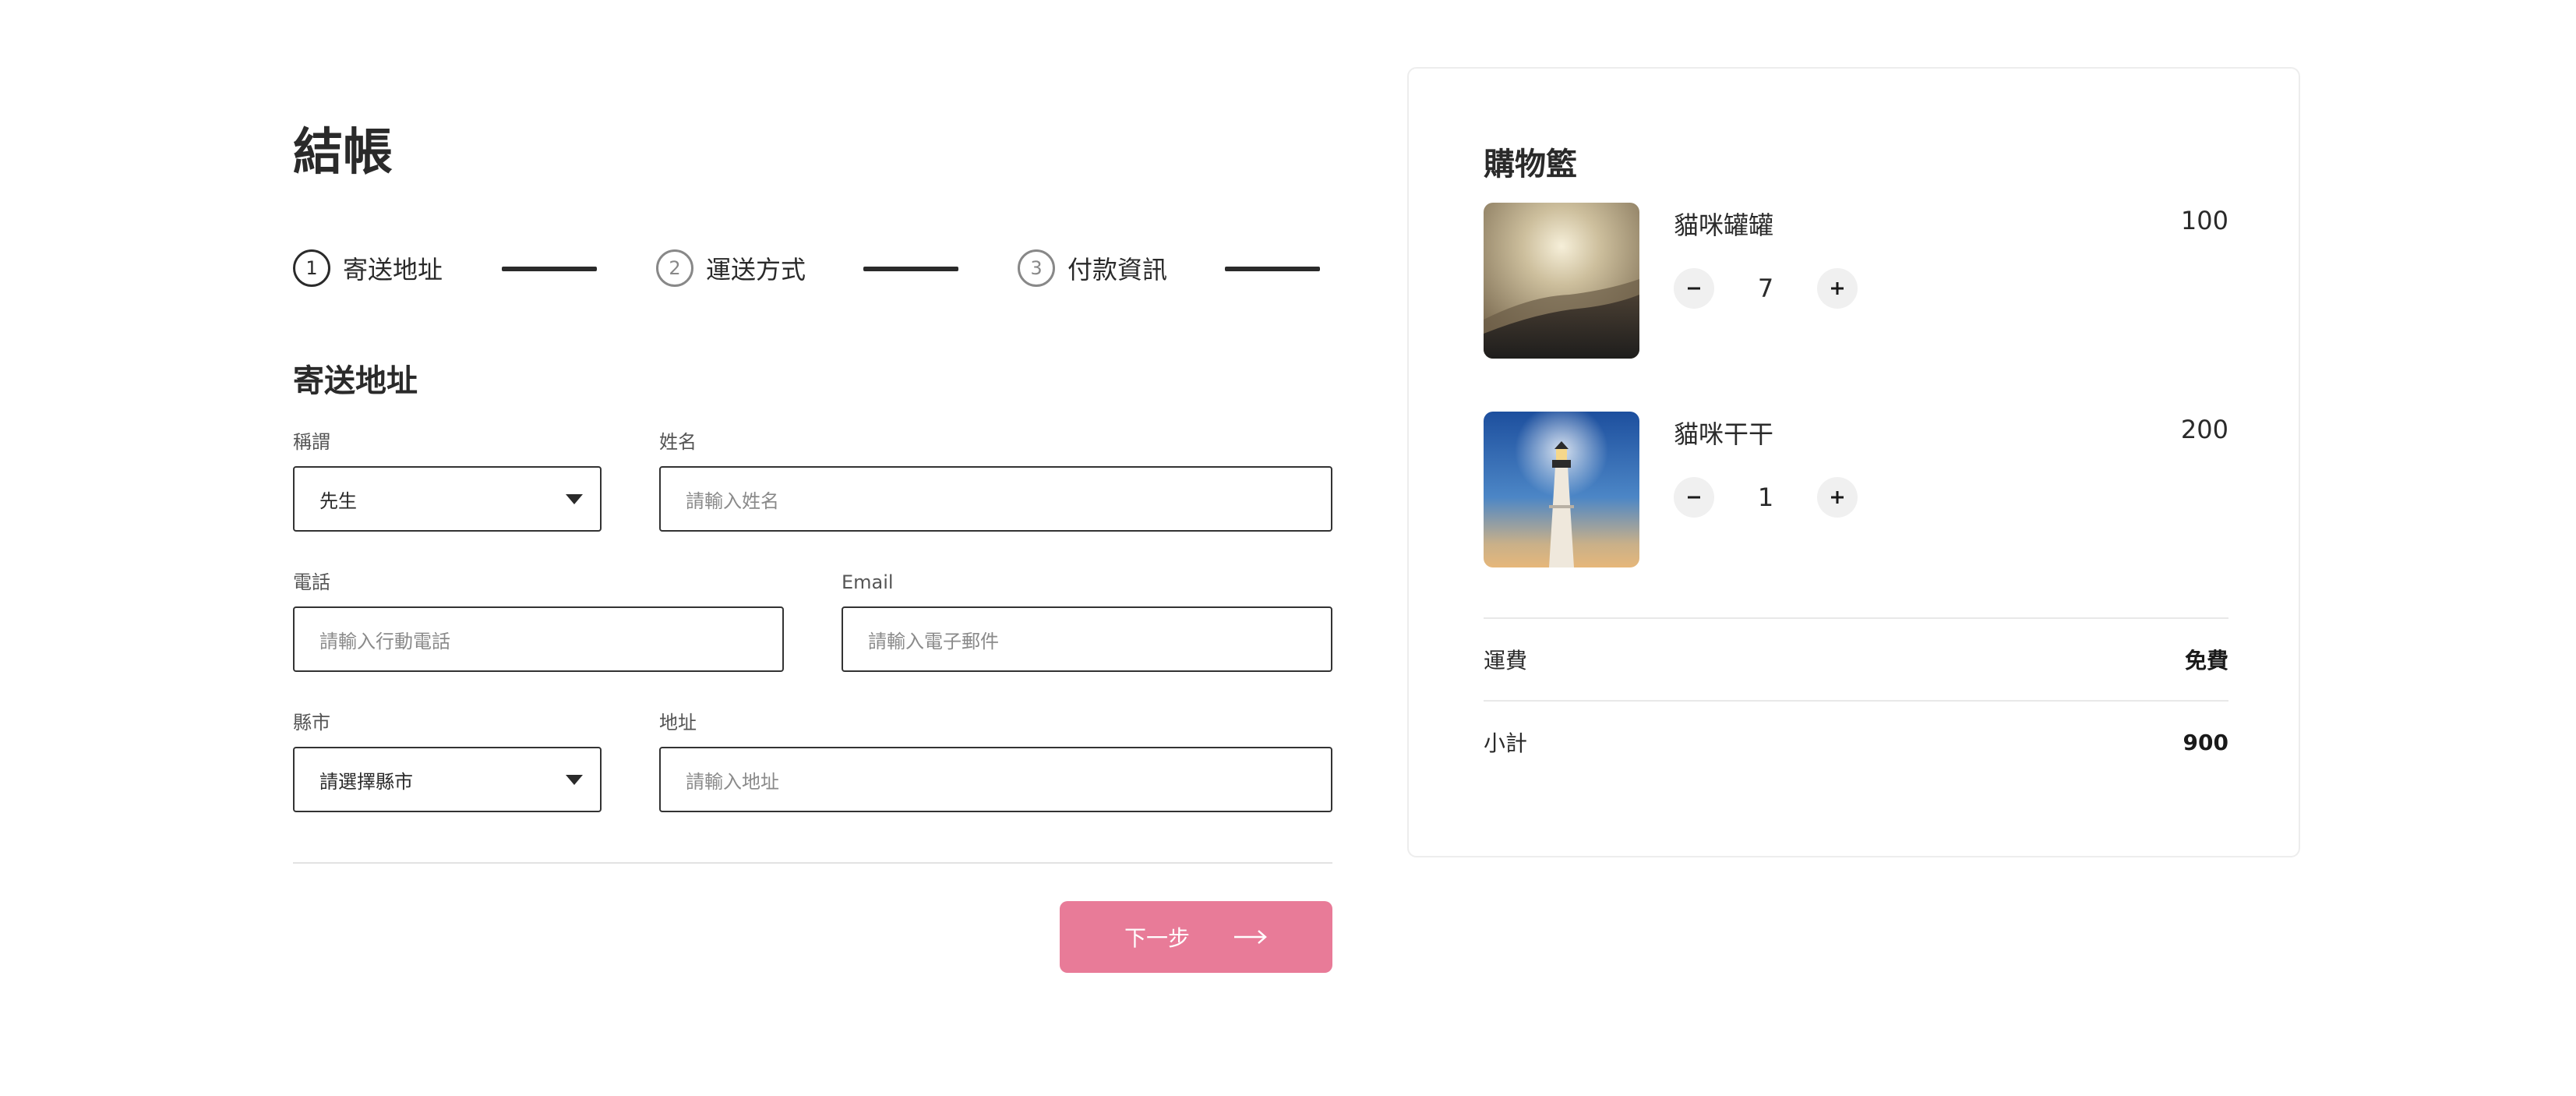  What do you see at coordinates (674, 268) in the screenshot?
I see `step-number: 2` at bounding box center [674, 268].